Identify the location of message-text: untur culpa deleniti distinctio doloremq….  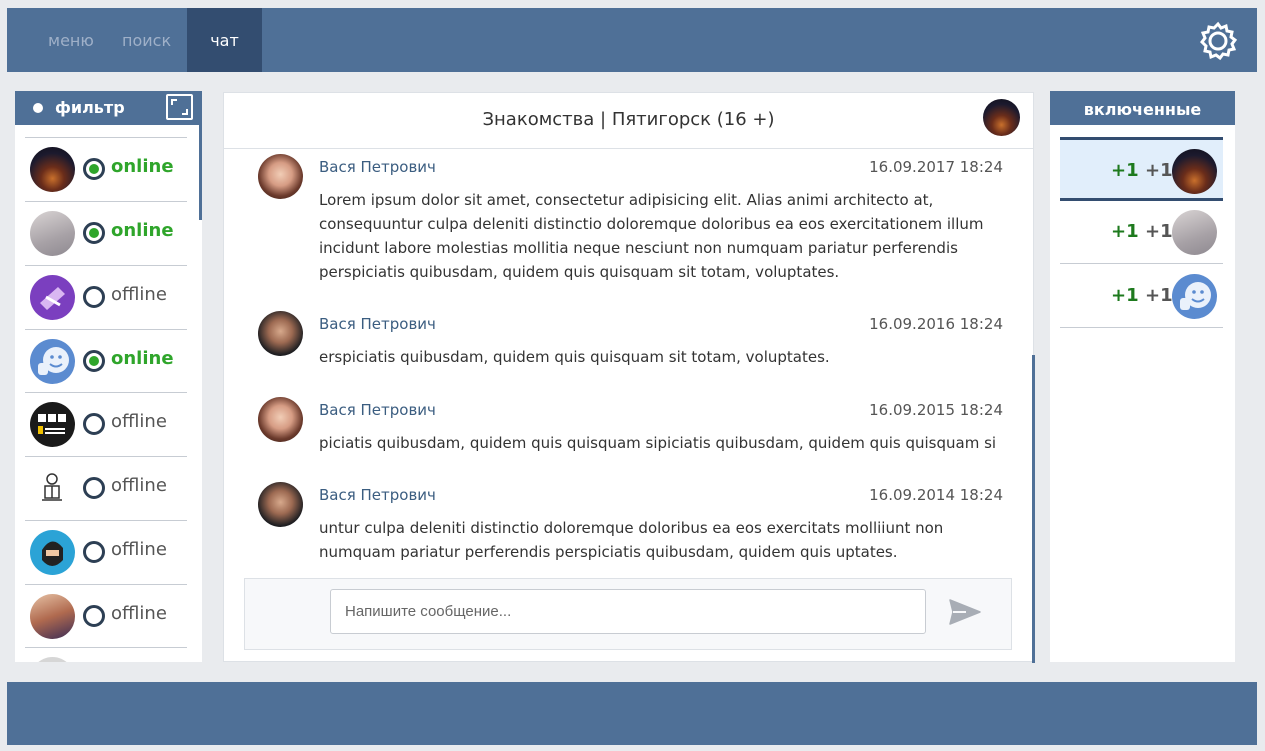
(631, 540).